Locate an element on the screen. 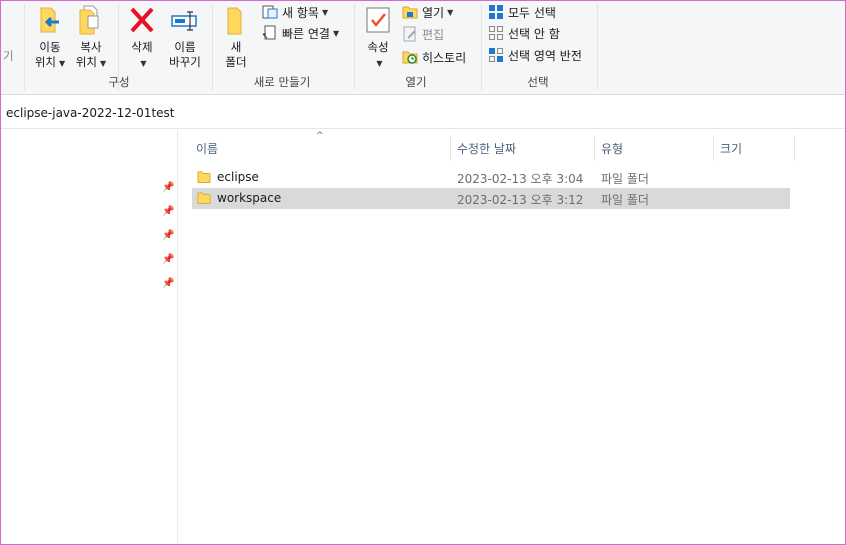 This screenshot has height=545, width=846. move-to-icon is located at coordinates (50, 20).